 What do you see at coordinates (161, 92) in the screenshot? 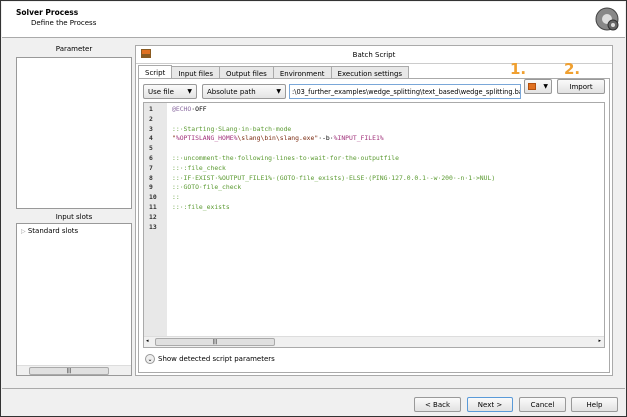
I see `source-select-value: Use file` at bounding box center [161, 92].